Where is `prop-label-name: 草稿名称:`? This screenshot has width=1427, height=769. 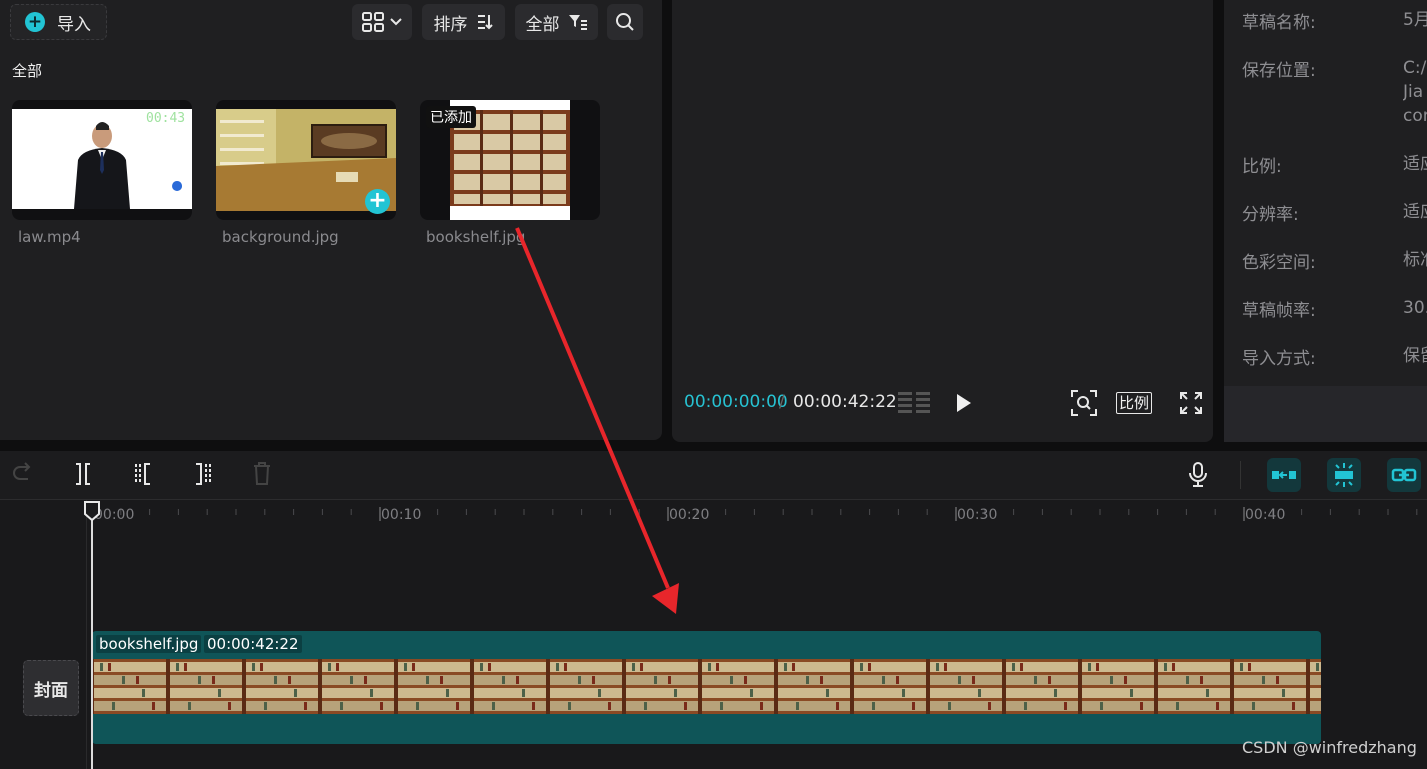 prop-label-name: 草稿名称: is located at coordinates (1279, 23).